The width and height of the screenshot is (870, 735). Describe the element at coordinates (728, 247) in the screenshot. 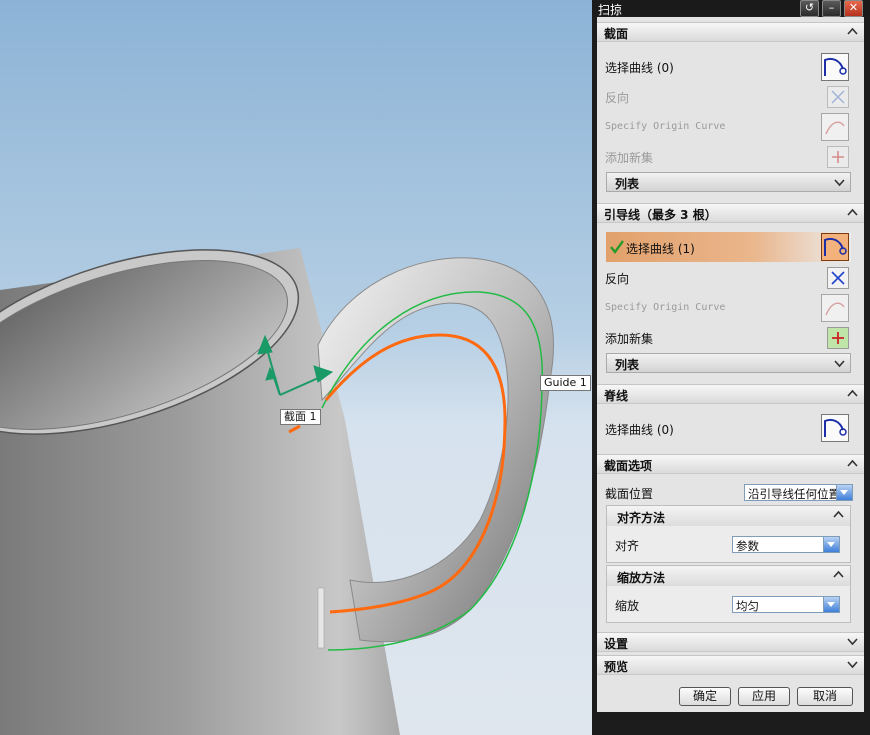

I see `guide-select-curve-row: 选择曲线 (1)` at that location.